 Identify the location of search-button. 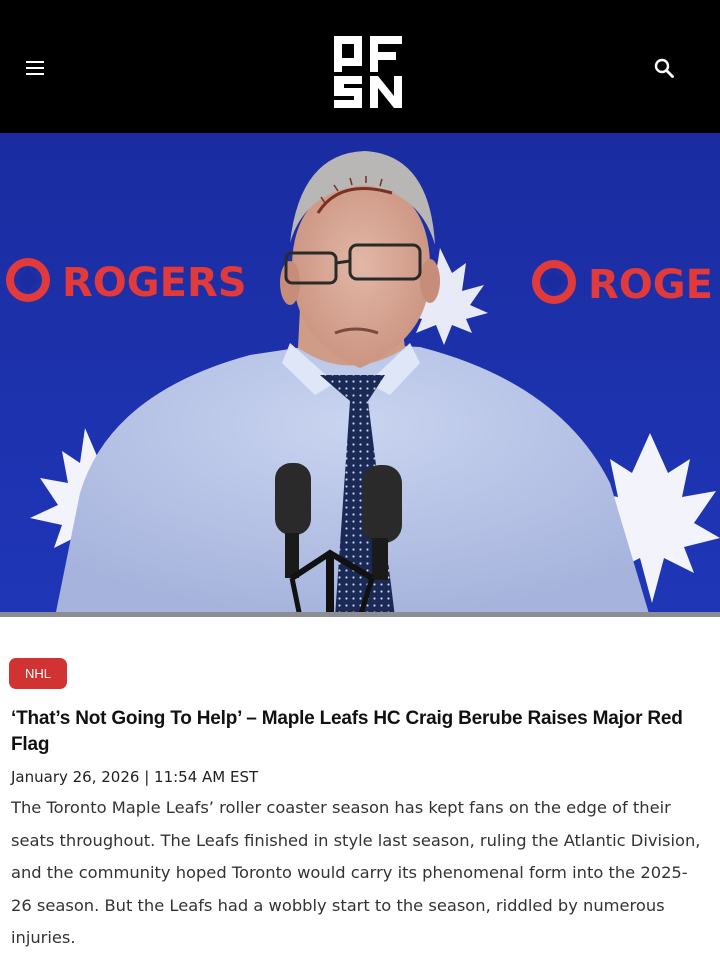
(664, 68).